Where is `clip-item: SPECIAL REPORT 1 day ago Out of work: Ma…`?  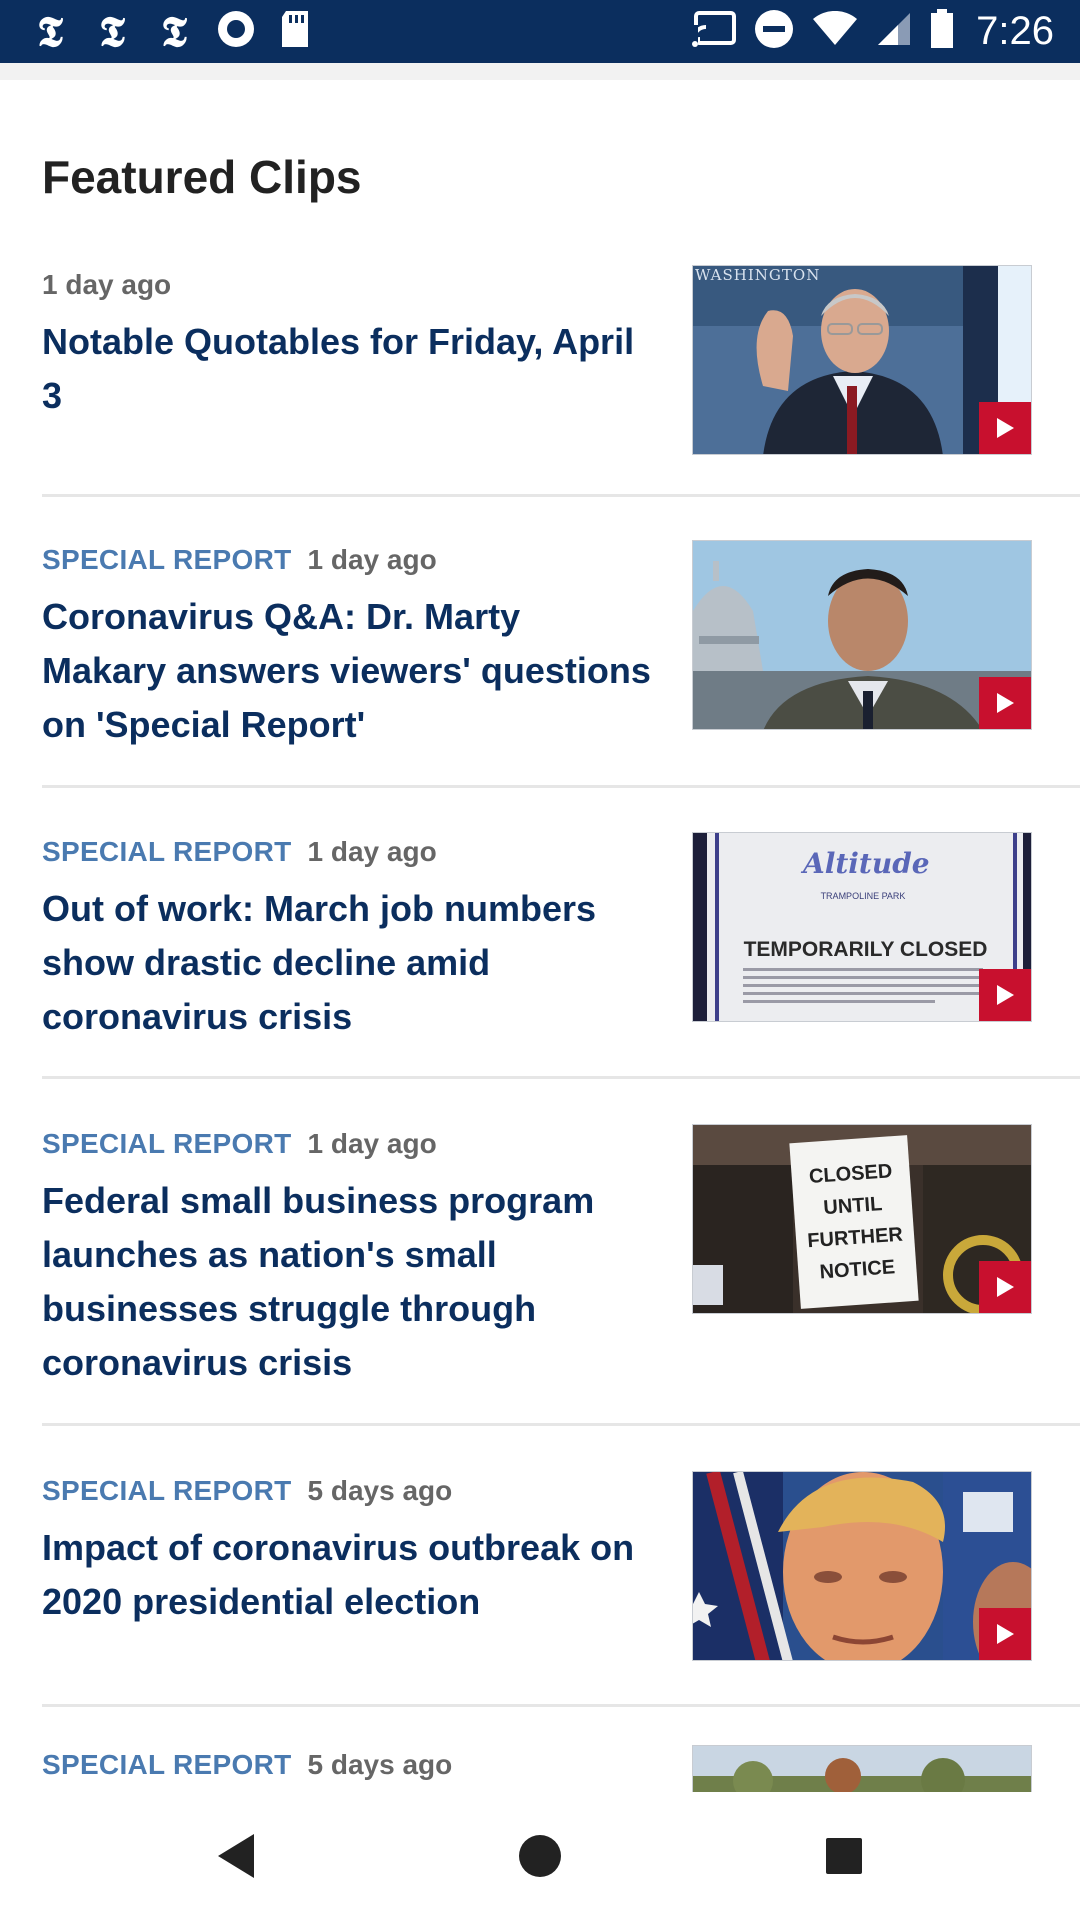 clip-item: SPECIAL REPORT 1 day ago Out of work: Ma… is located at coordinates (561, 955).